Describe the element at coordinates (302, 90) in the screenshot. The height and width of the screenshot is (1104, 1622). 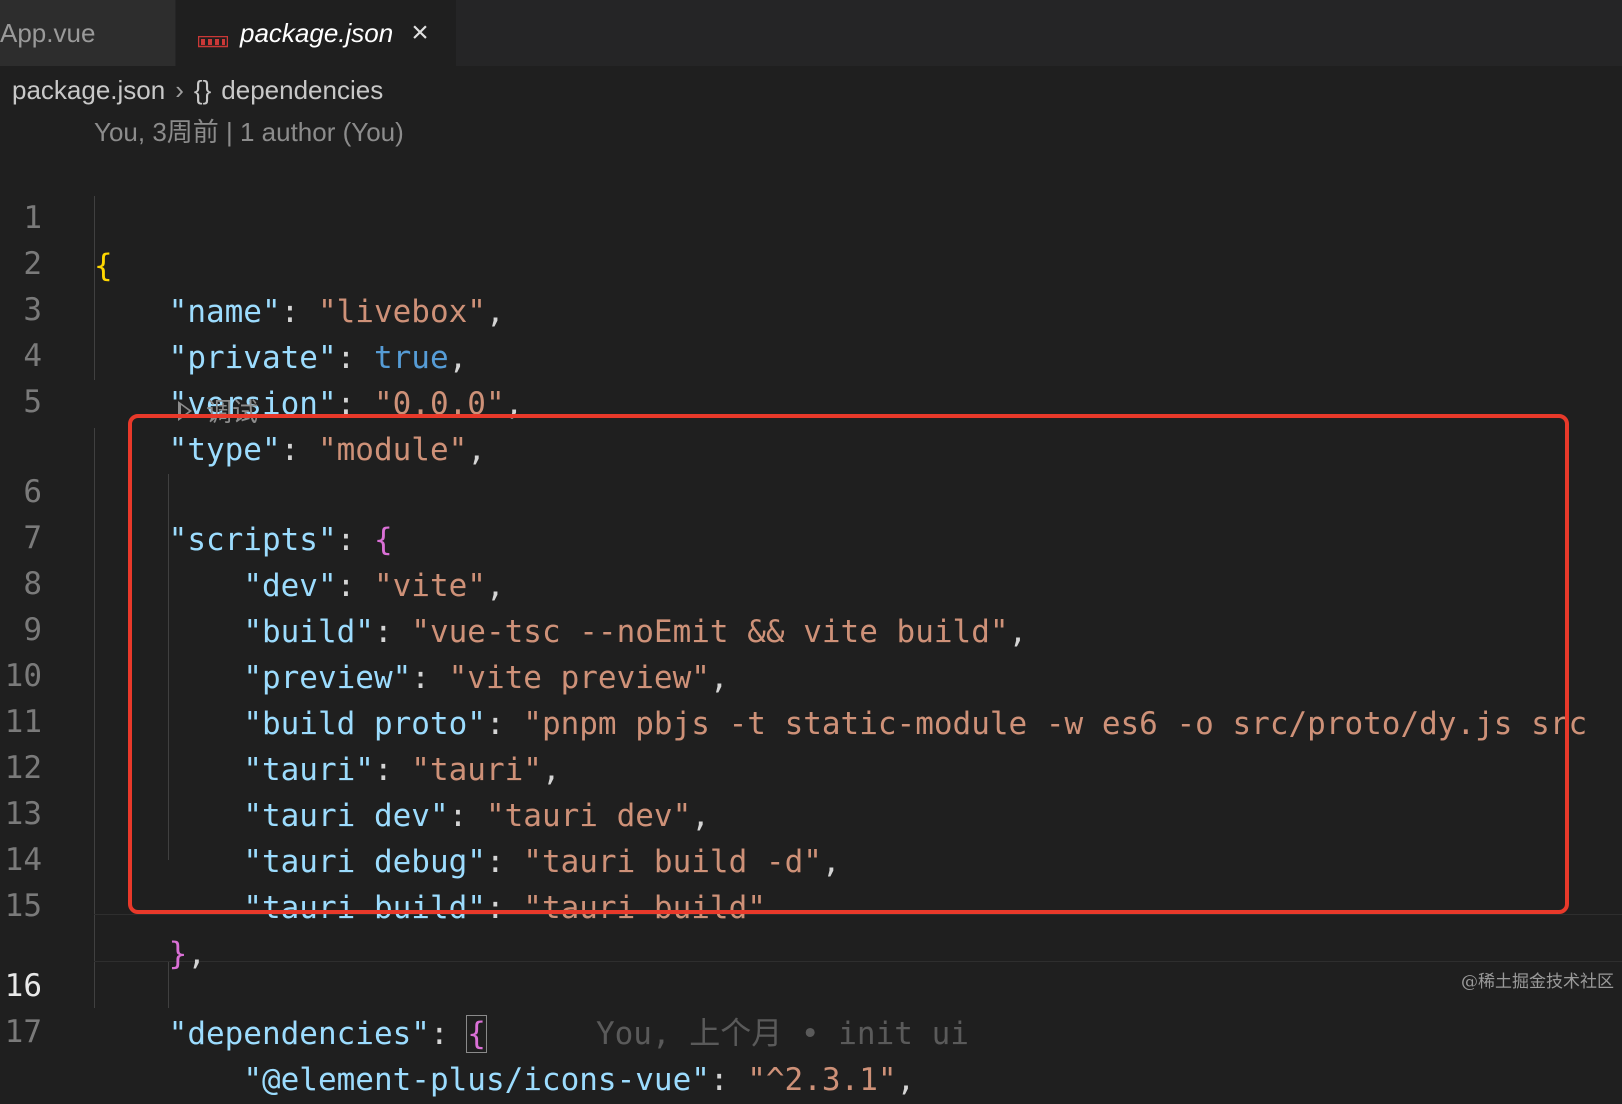
I see `breadcrumb-symbol: dependencies` at that location.